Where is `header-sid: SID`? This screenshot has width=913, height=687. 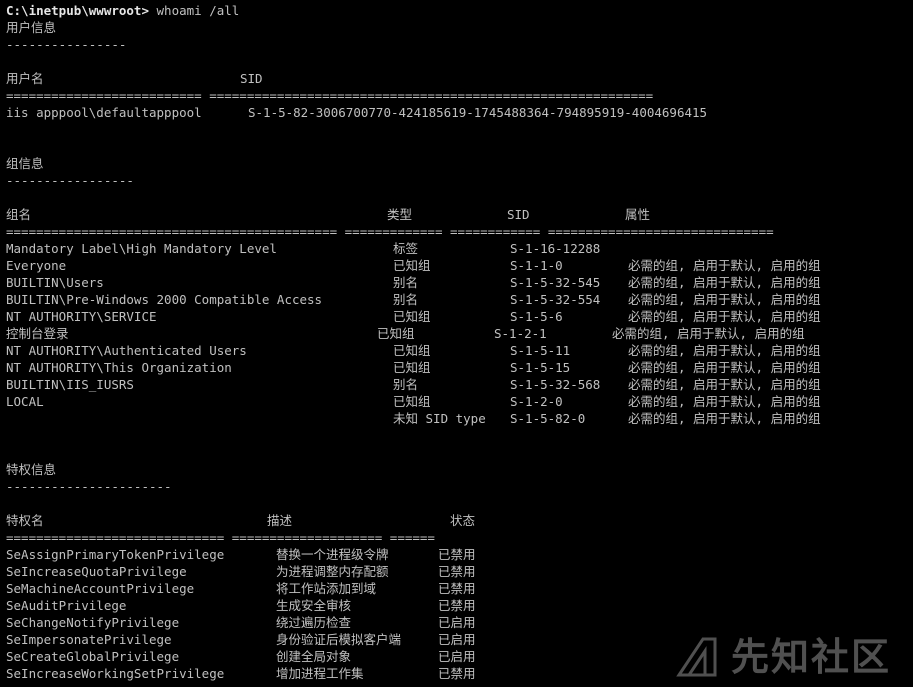 header-sid: SID is located at coordinates (251, 78).